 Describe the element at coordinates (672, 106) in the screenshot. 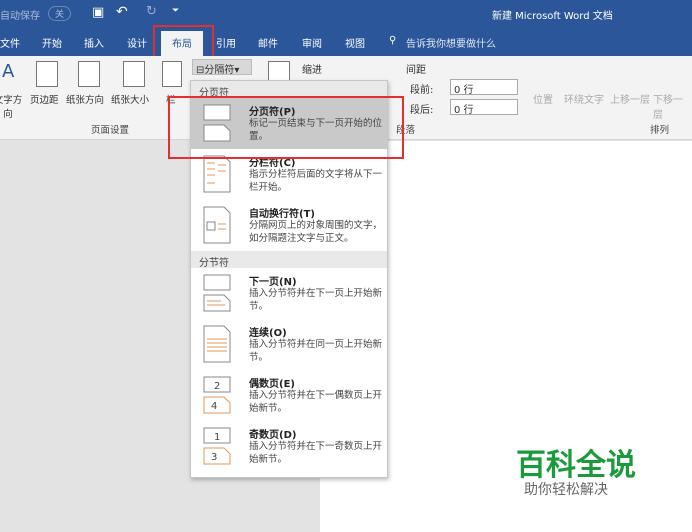

I see `send-backward-button: 下移一层` at that location.